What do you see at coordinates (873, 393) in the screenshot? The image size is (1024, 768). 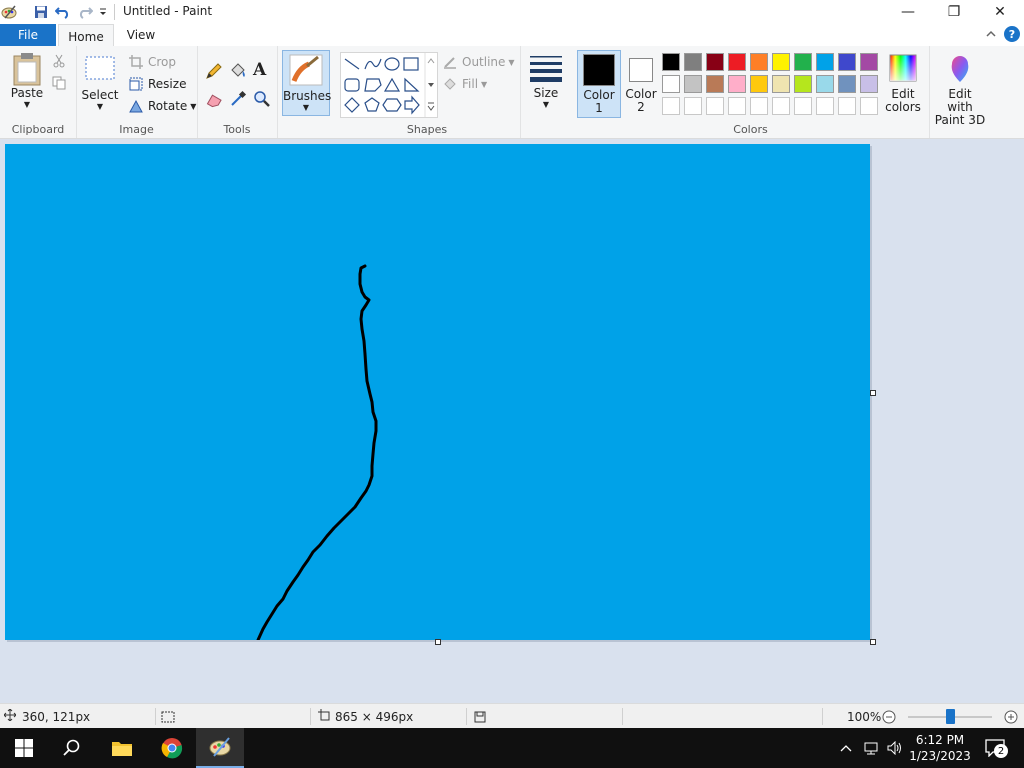 I see `resize-handle-right` at bounding box center [873, 393].